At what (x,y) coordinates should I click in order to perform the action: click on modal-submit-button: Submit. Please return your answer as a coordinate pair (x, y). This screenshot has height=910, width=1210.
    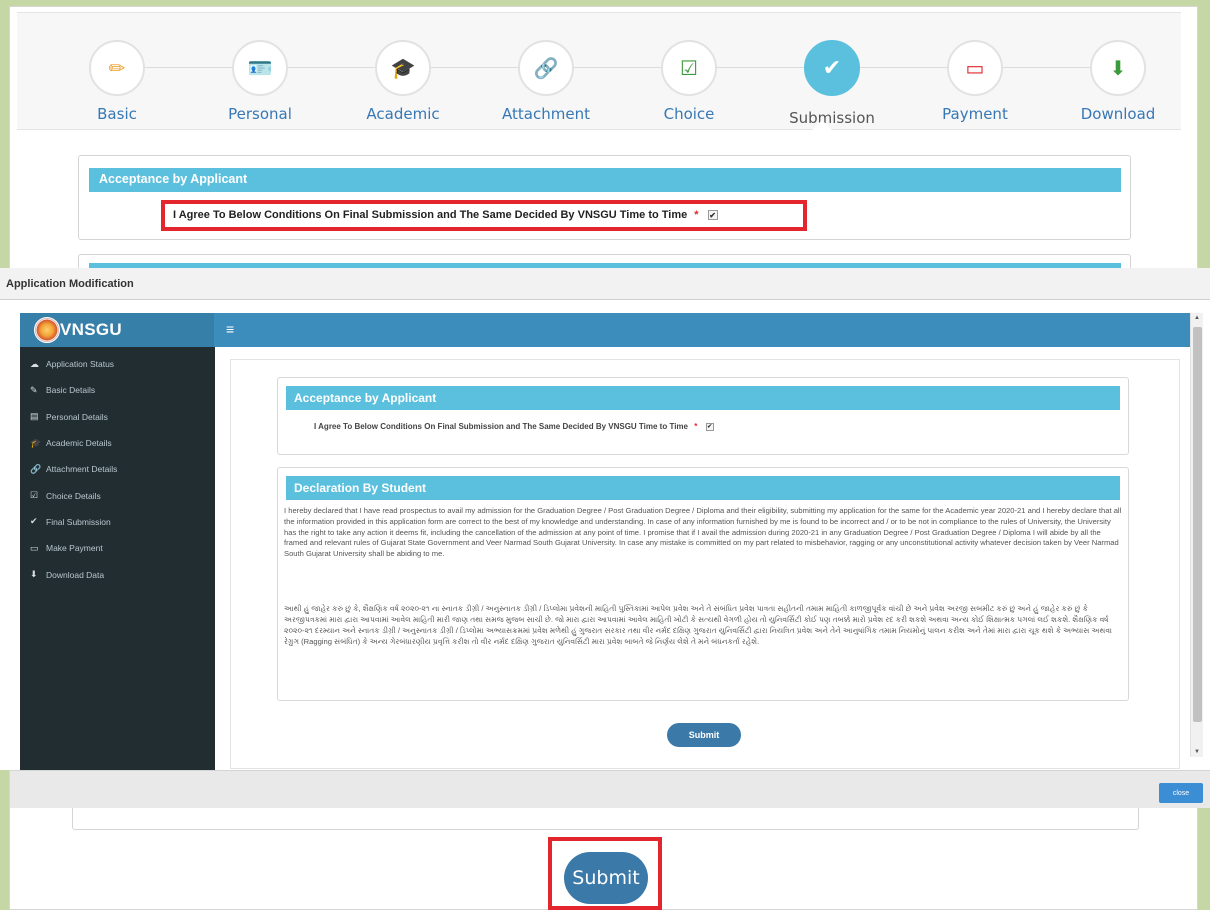
    Looking at the image, I should click on (704, 735).